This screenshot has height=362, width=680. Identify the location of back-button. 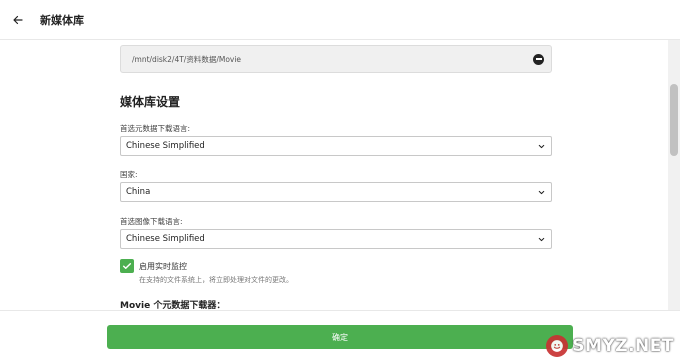
(18, 20).